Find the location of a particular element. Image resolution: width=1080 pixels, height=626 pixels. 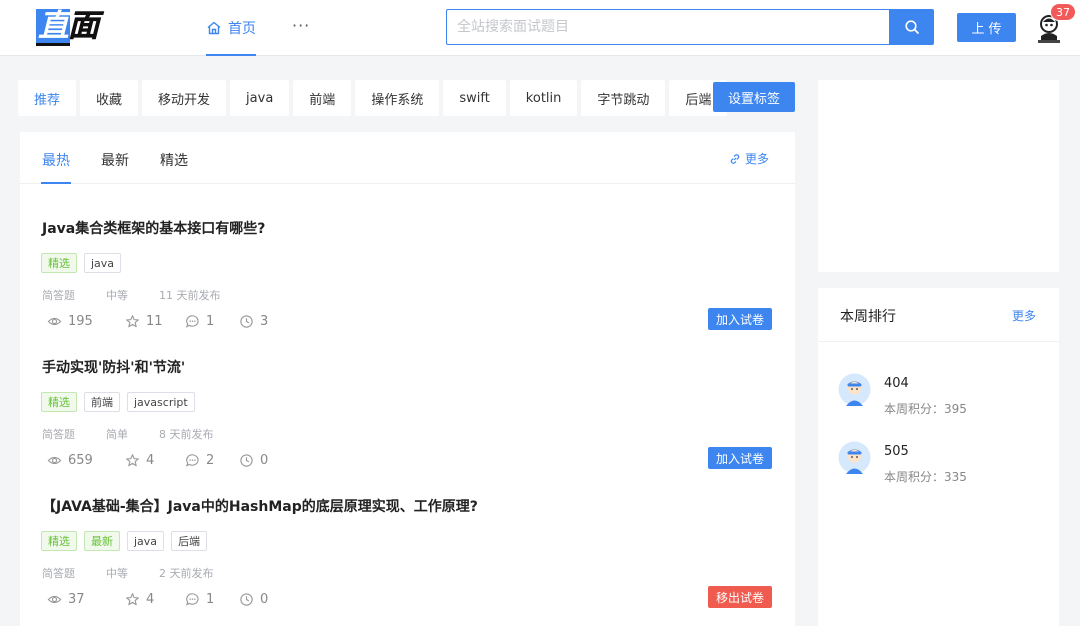

nav-home: 首页 is located at coordinates (231, 28).